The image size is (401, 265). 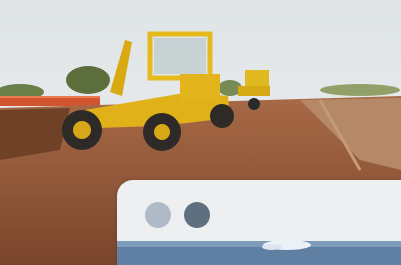 I want to click on sky-preview-image, so click(x=259, y=253).